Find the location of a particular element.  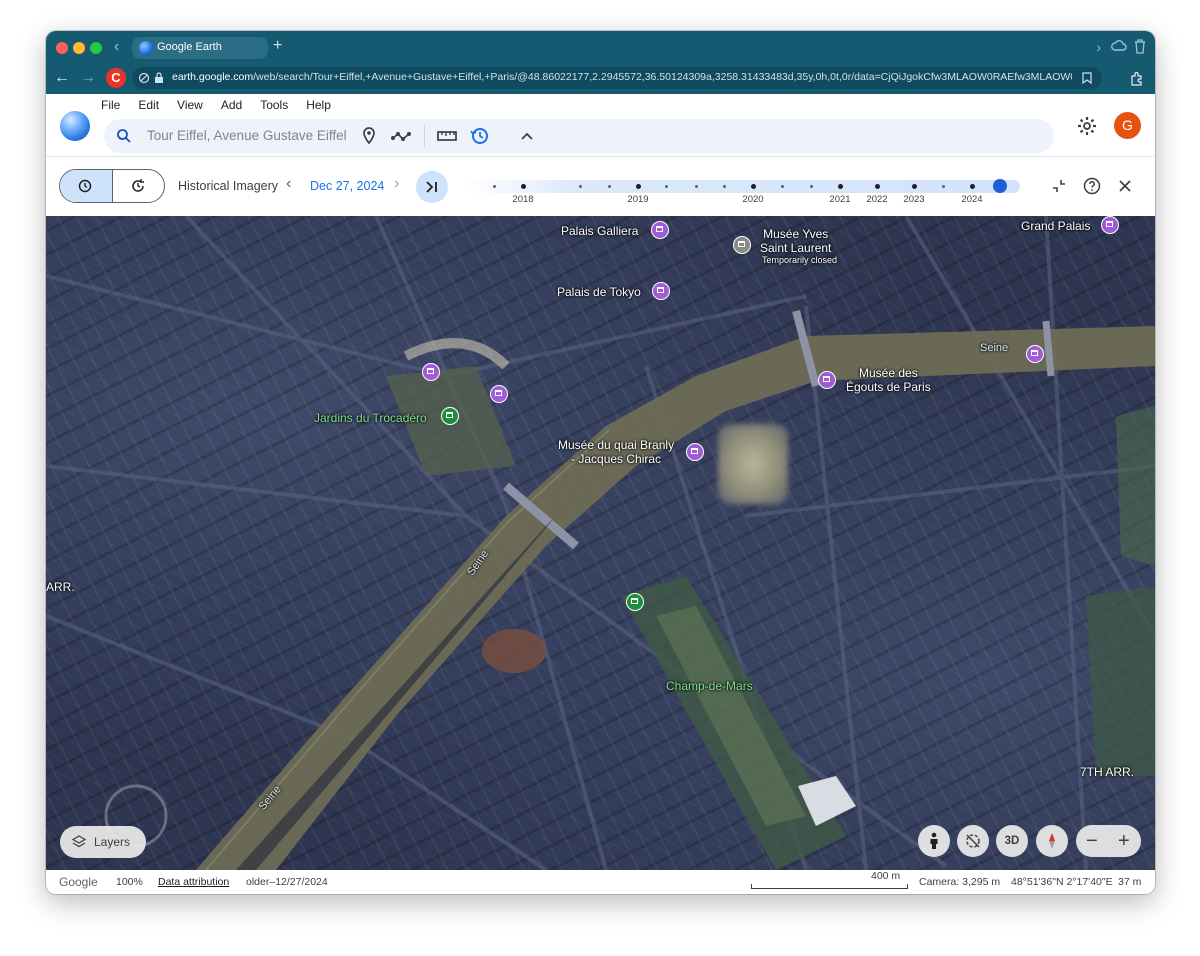

historical-mode-button is located at coordinates (86, 186).